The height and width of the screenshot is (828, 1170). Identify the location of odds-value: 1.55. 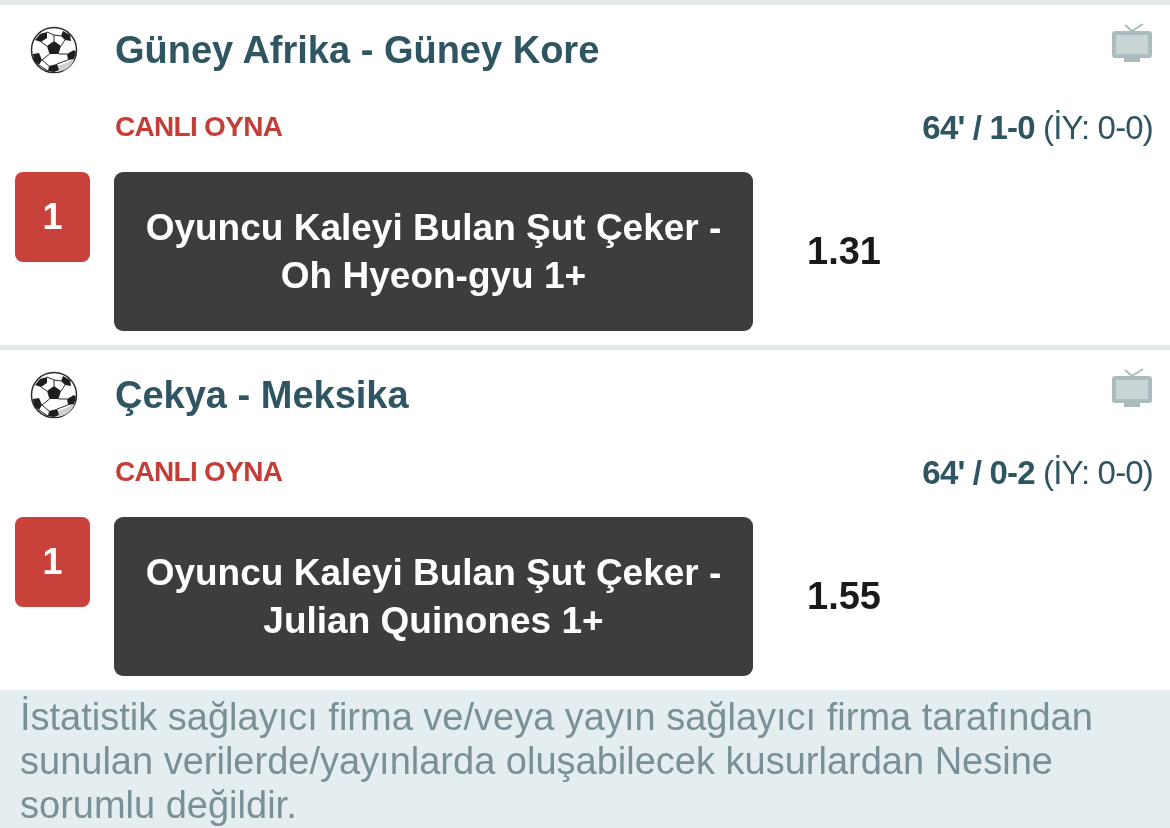
(844, 596).